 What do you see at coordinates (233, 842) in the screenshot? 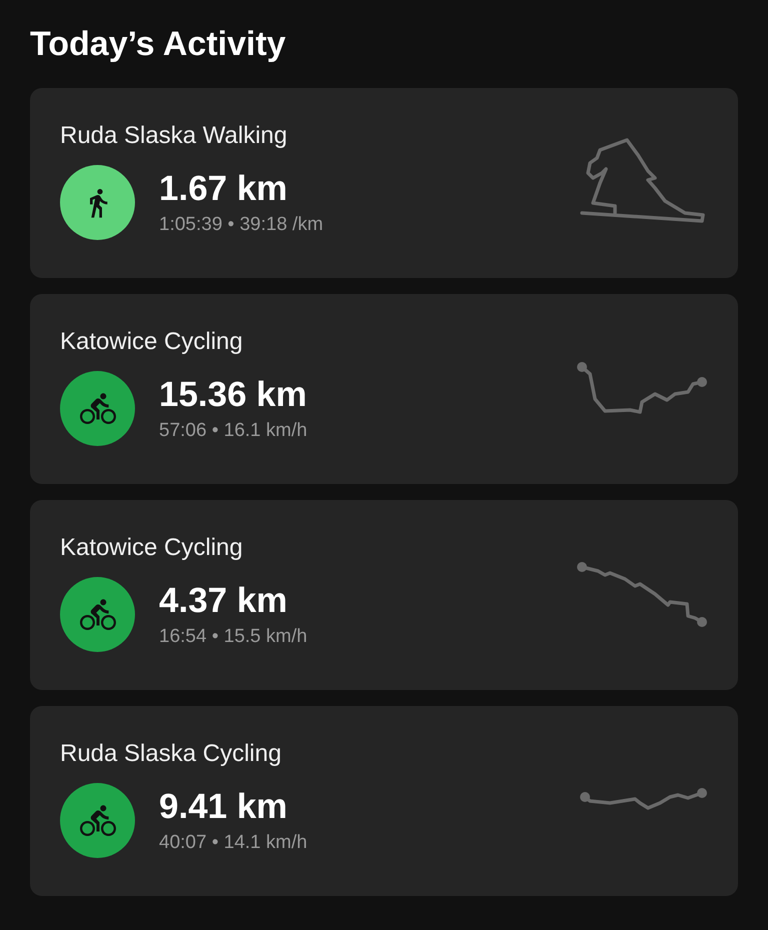
I see `activity-details: 40:07 • 14.1 km/h` at bounding box center [233, 842].